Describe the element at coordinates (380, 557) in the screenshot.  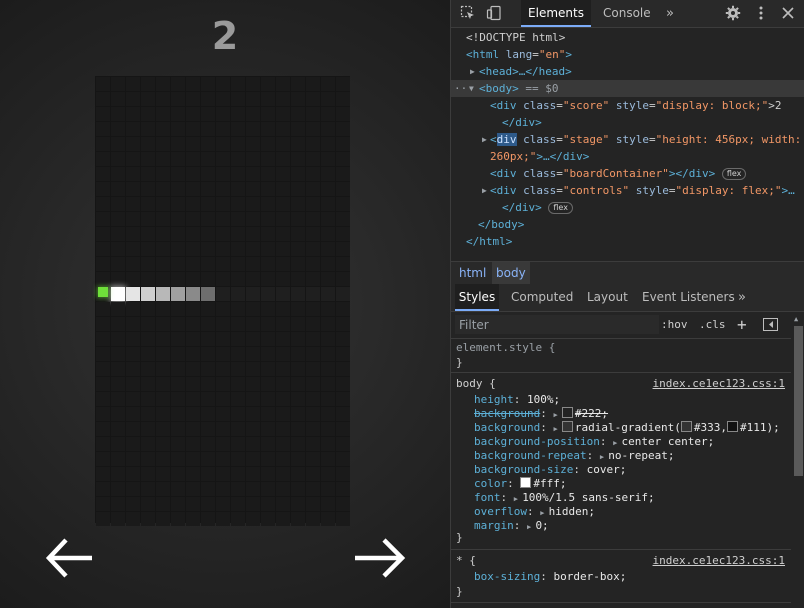
I see `arrow-right-icon` at that location.